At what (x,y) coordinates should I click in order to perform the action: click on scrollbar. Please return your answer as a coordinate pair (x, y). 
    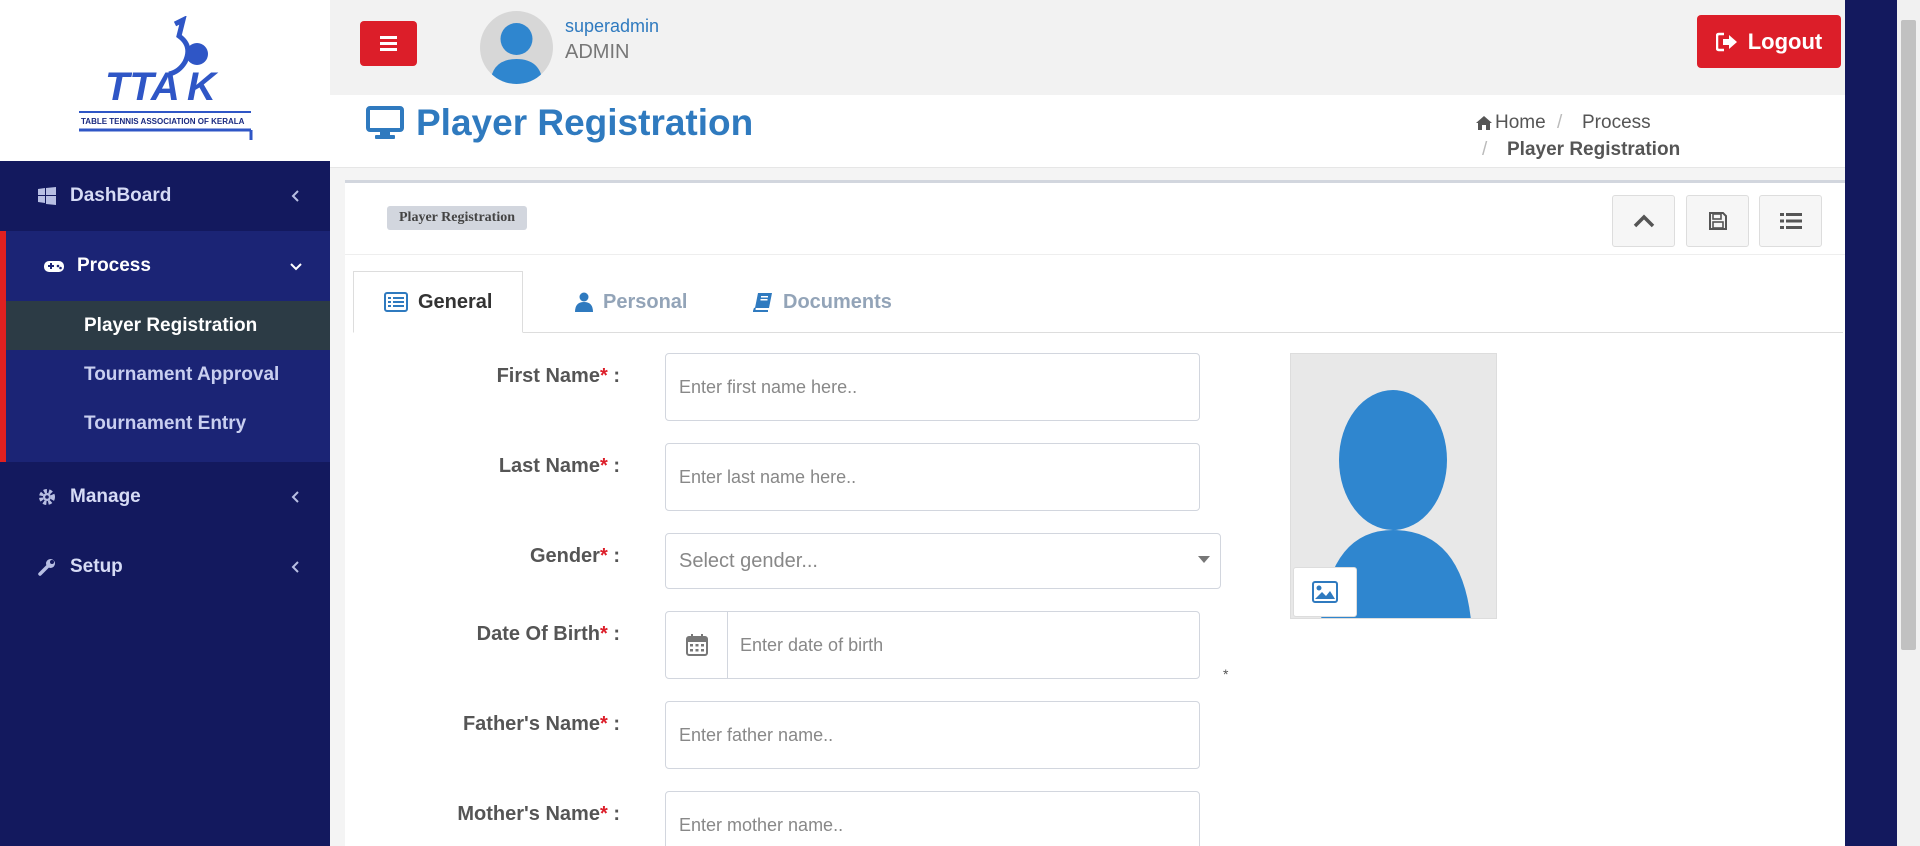
    Looking at the image, I should click on (1908, 423).